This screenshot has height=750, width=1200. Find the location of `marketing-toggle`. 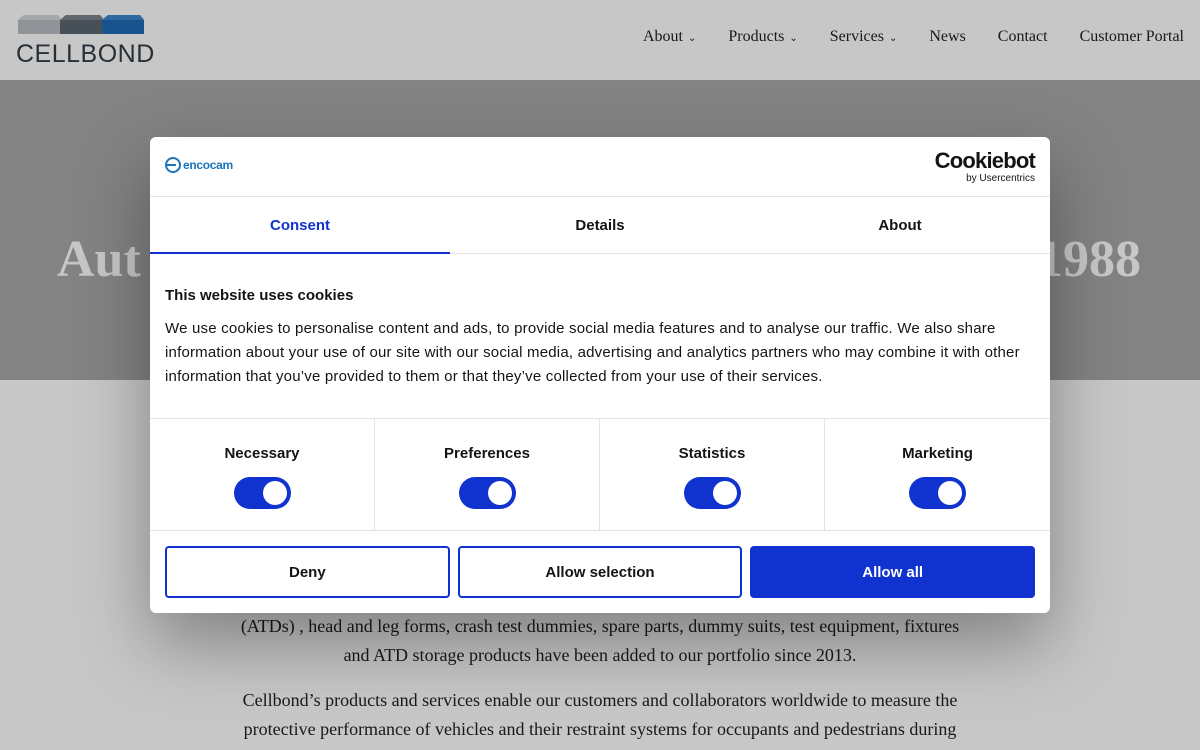

marketing-toggle is located at coordinates (937, 493).